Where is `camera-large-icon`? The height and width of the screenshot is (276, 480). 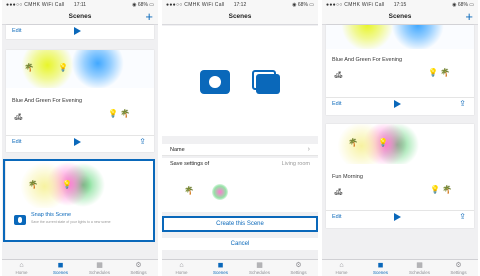
camera-large-icon is located at coordinates (215, 82).